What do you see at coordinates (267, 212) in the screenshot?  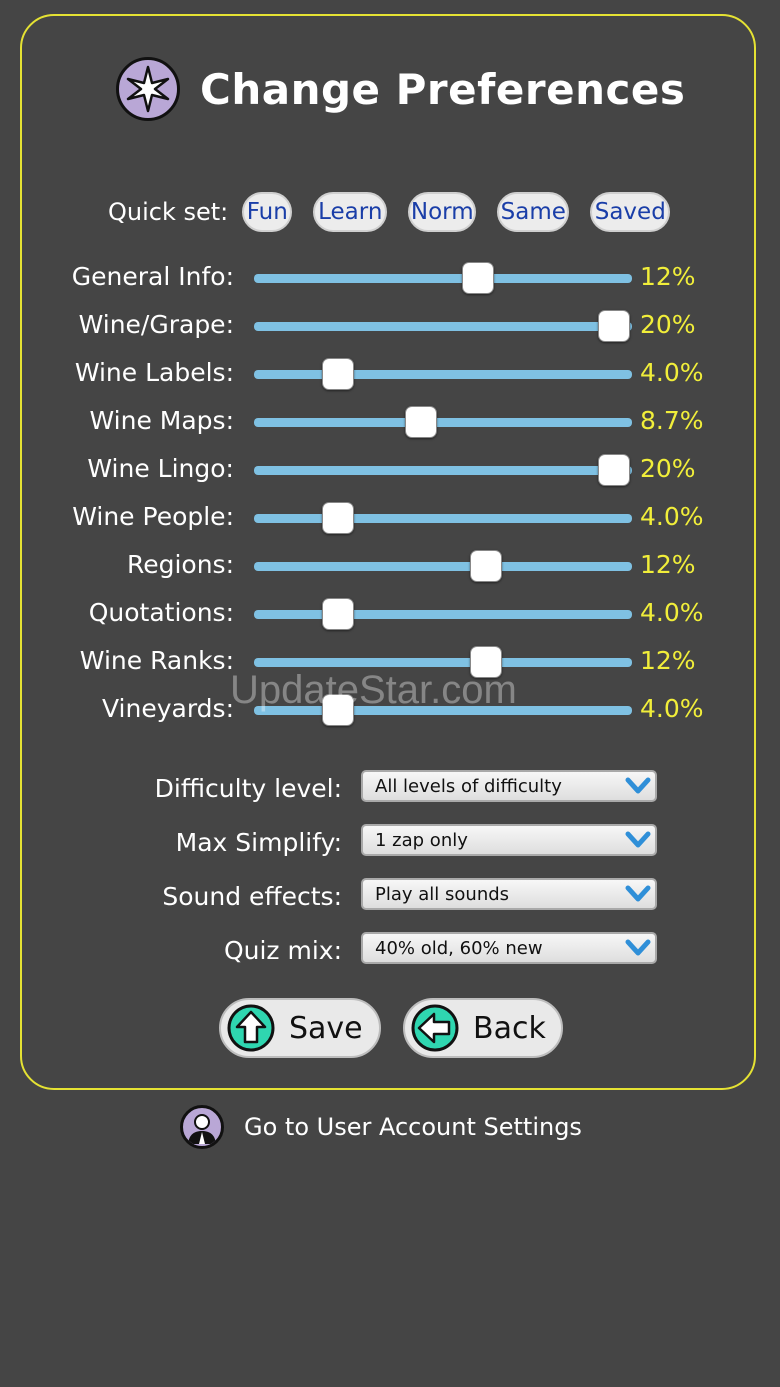 I see `quick-set-fun-button: Fun` at bounding box center [267, 212].